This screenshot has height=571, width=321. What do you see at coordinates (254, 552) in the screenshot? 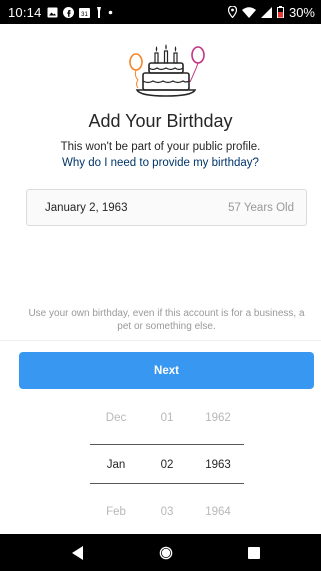
I see `recents-icon` at bounding box center [254, 552].